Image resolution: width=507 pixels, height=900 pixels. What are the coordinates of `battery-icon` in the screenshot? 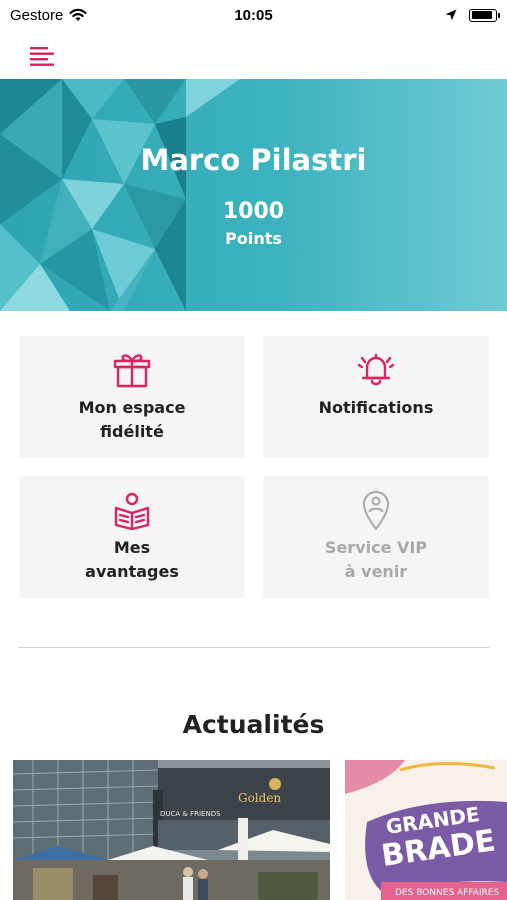 It's located at (484, 15).